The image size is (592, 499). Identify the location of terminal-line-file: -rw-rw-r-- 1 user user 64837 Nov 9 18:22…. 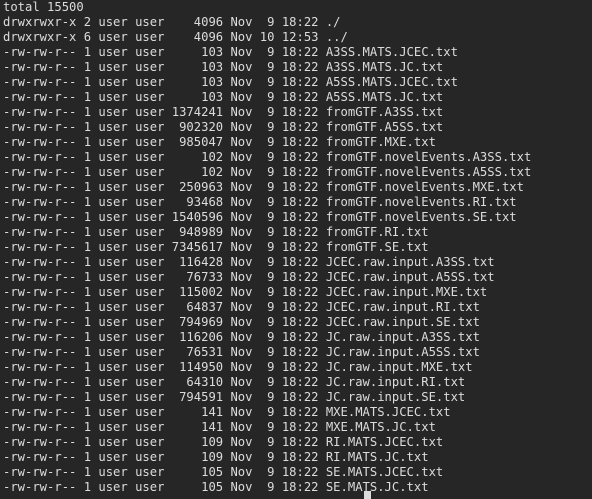
(241, 307).